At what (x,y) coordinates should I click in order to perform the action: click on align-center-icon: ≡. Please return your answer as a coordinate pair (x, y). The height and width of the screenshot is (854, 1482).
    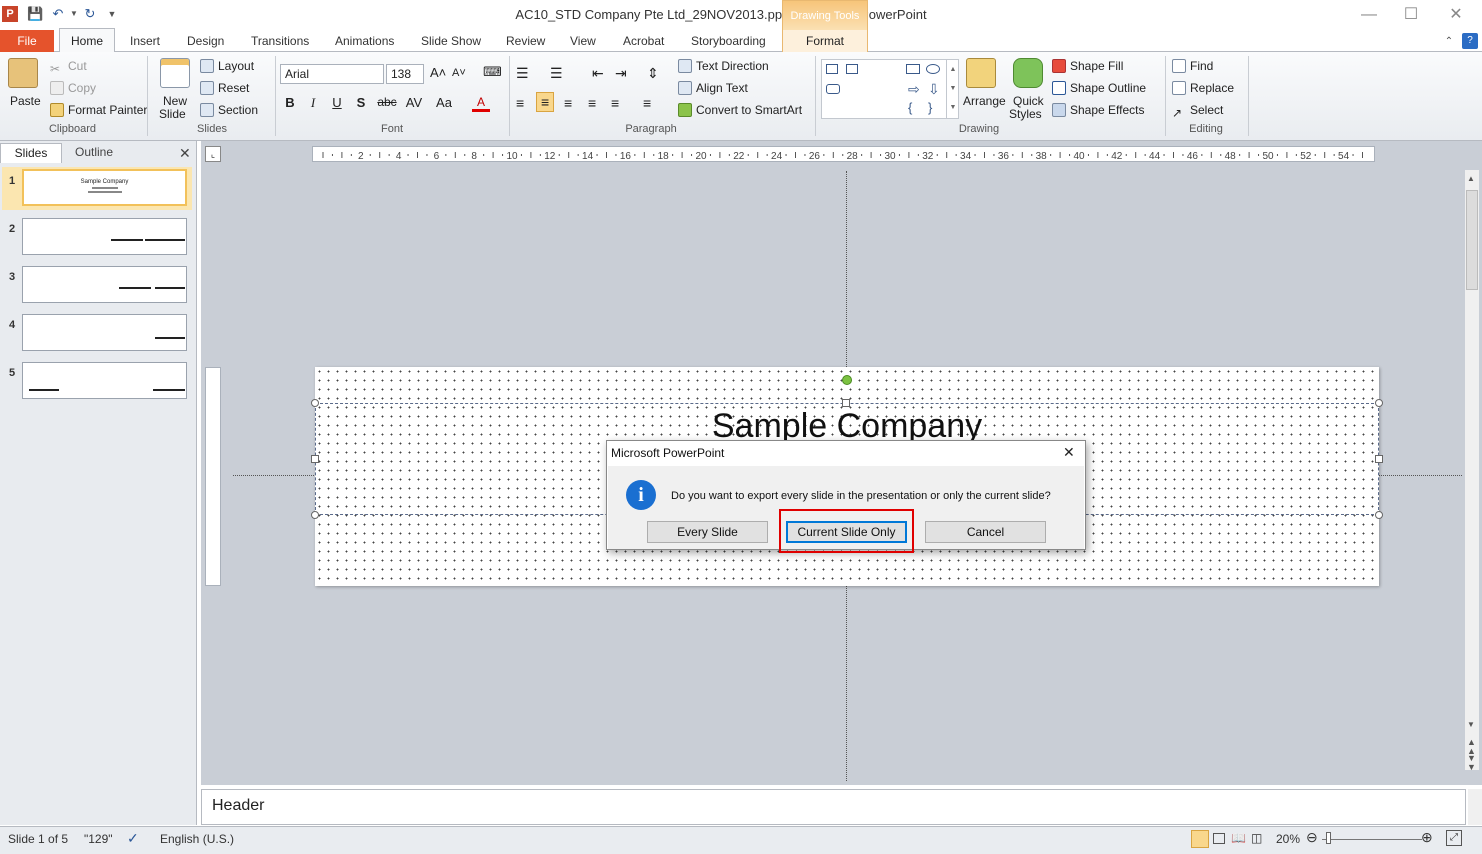
    Looking at the image, I should click on (545, 102).